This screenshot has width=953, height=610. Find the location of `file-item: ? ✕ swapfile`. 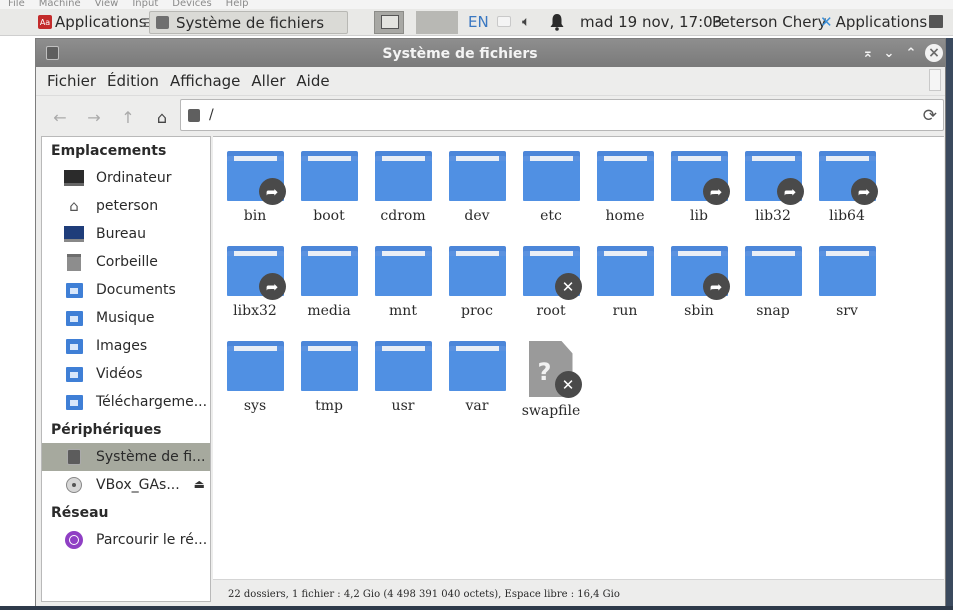

file-item: ? ✕ swapfile is located at coordinates (551, 380).